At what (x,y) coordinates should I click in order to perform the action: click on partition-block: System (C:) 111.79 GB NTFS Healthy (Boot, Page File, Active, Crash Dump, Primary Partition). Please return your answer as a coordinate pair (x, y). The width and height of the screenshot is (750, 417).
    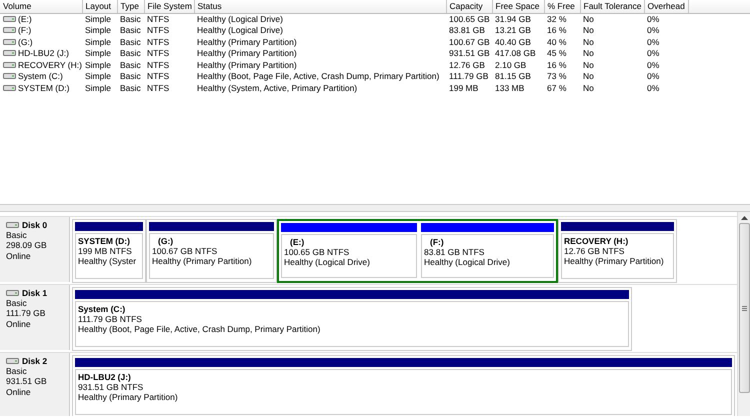
    Looking at the image, I should click on (352, 319).